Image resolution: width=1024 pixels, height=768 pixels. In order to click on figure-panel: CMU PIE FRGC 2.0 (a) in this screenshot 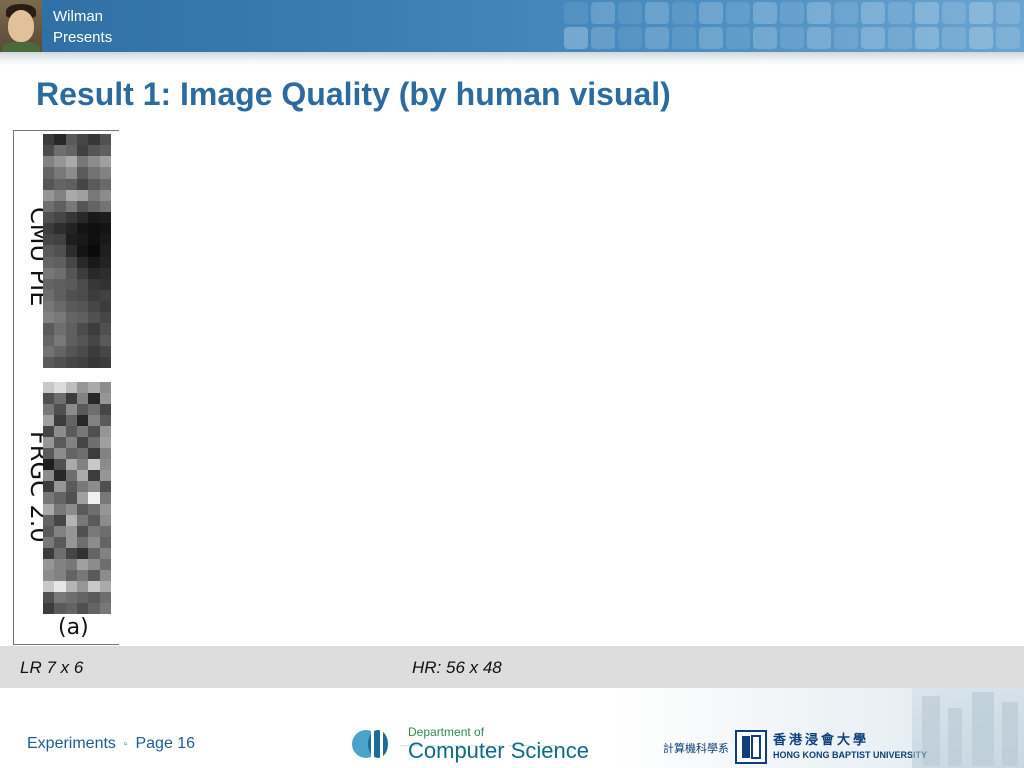, I will do `click(66, 387)`.